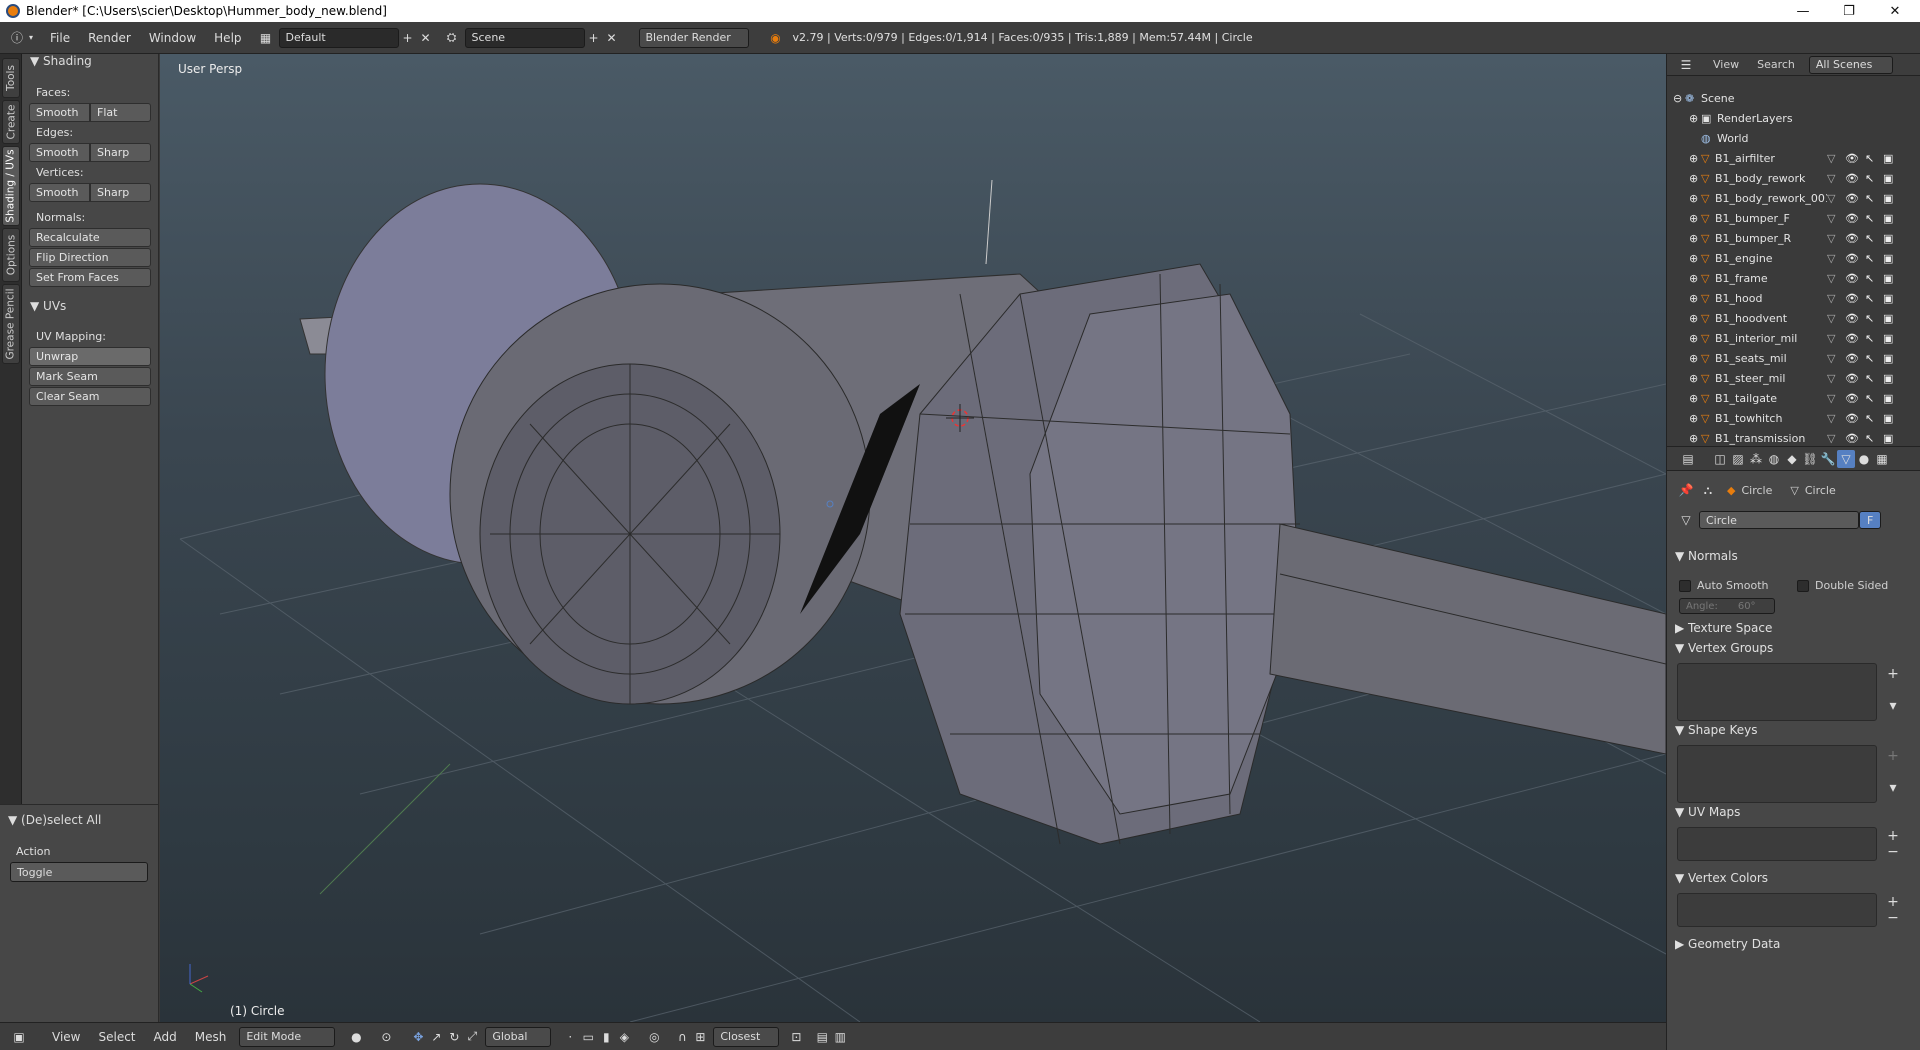 This screenshot has height=1050, width=1920. Describe the element at coordinates (1726, 64) in the screenshot. I see `outliner-menu-view: View` at that location.